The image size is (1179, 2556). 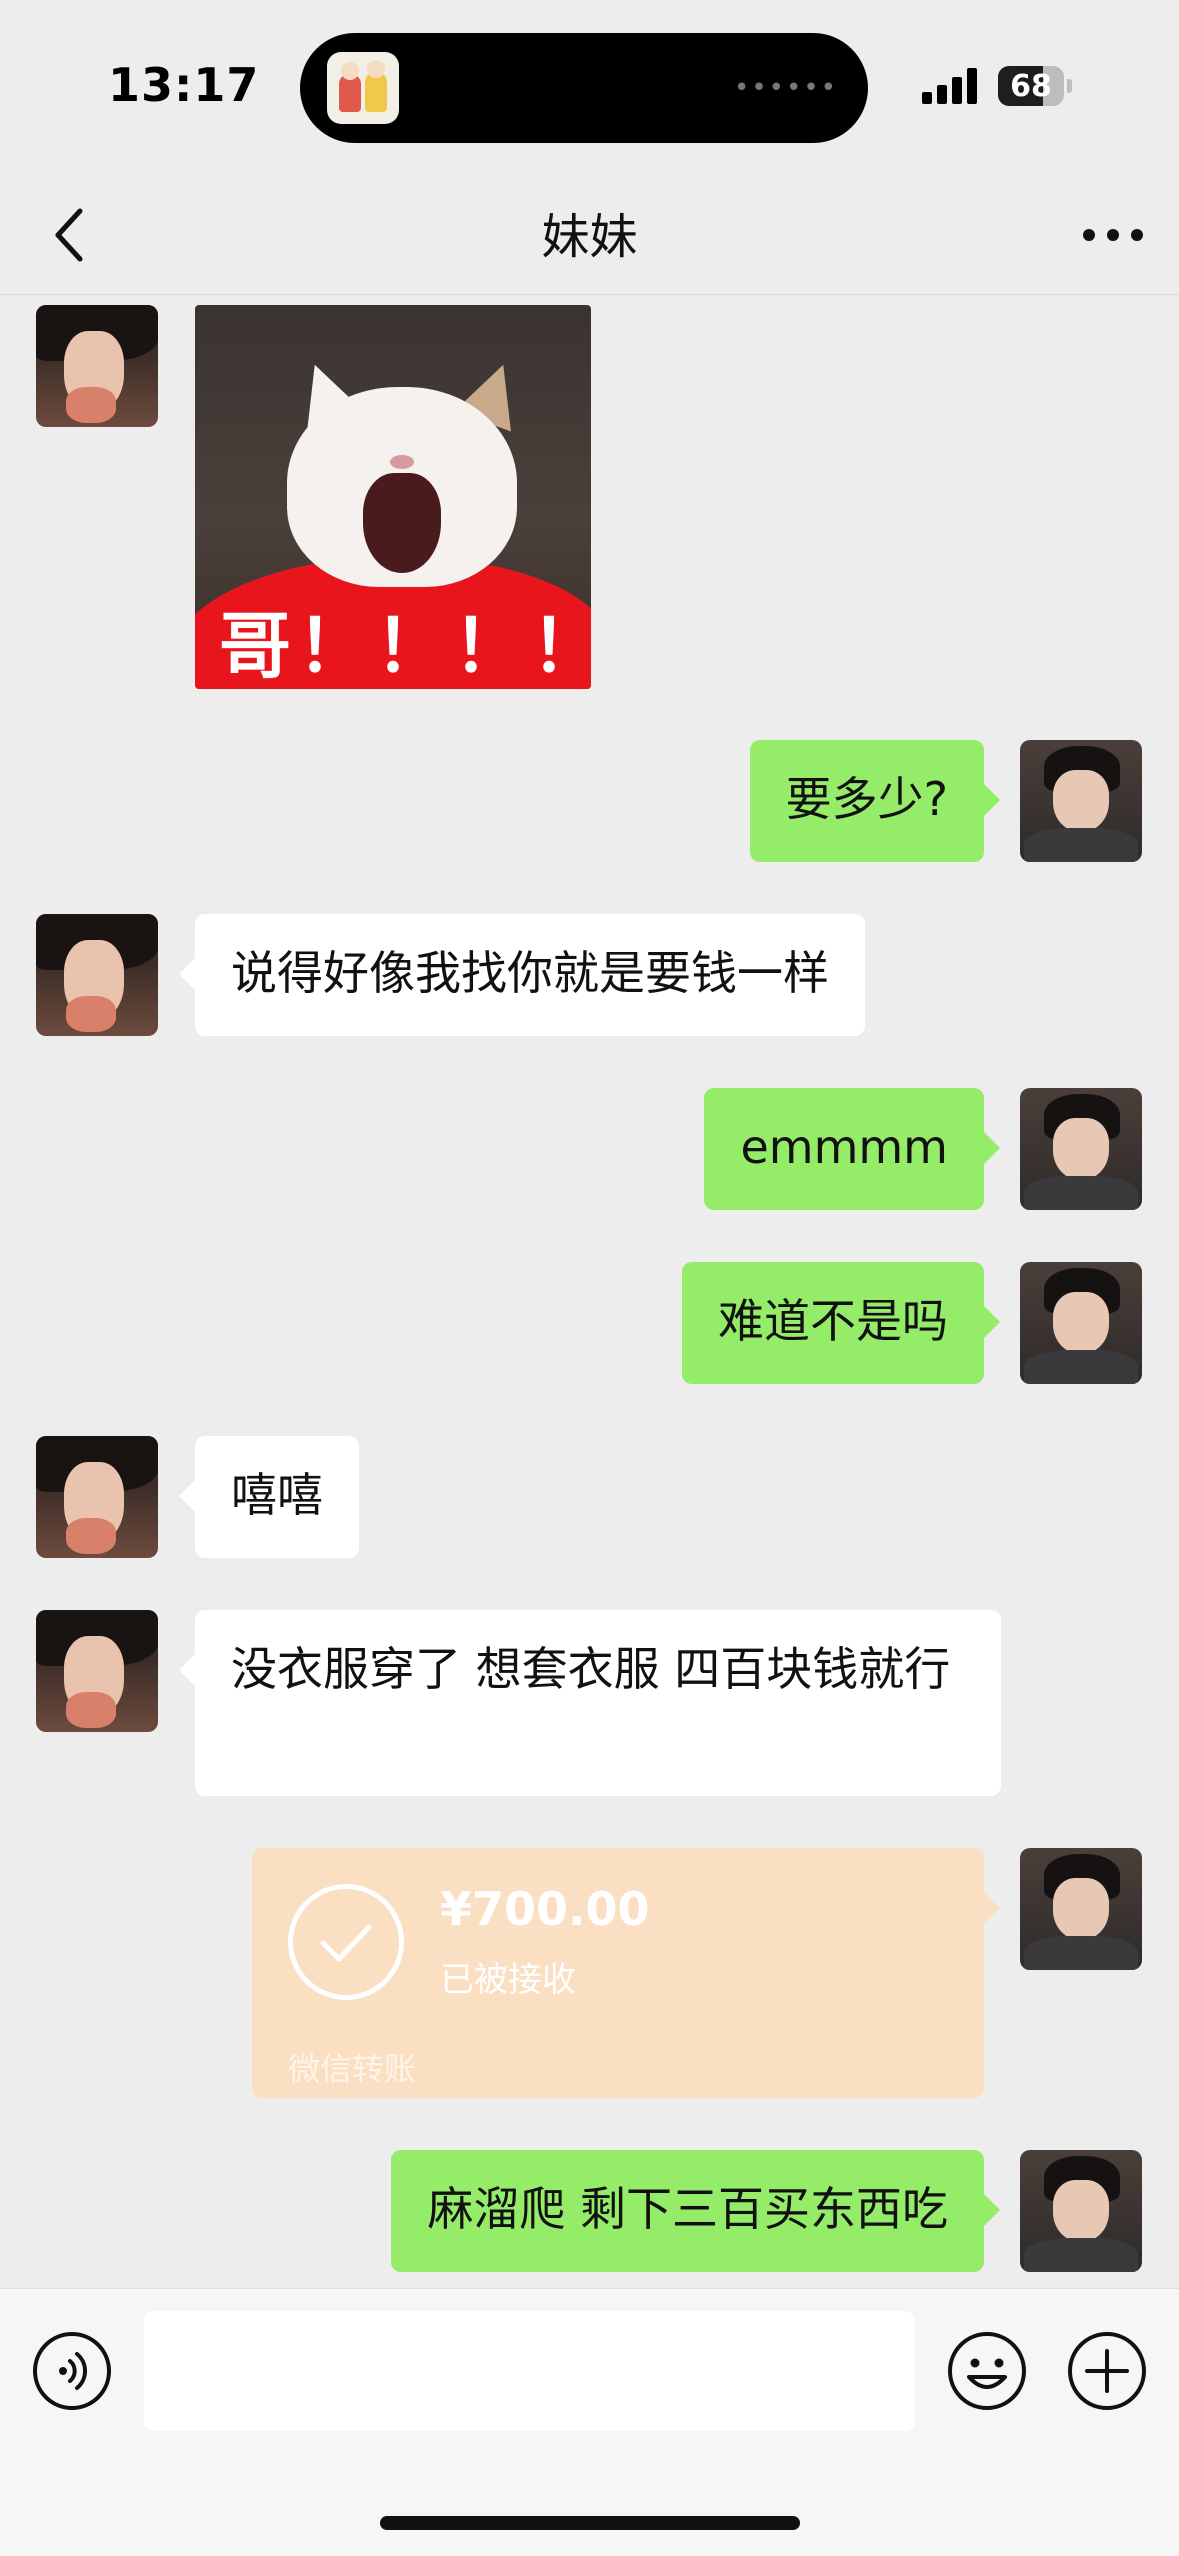 I want to click on message-bubble-incoming: 没衣服穿了 想套衣服 四百块钱就行, so click(x=590, y=1703).